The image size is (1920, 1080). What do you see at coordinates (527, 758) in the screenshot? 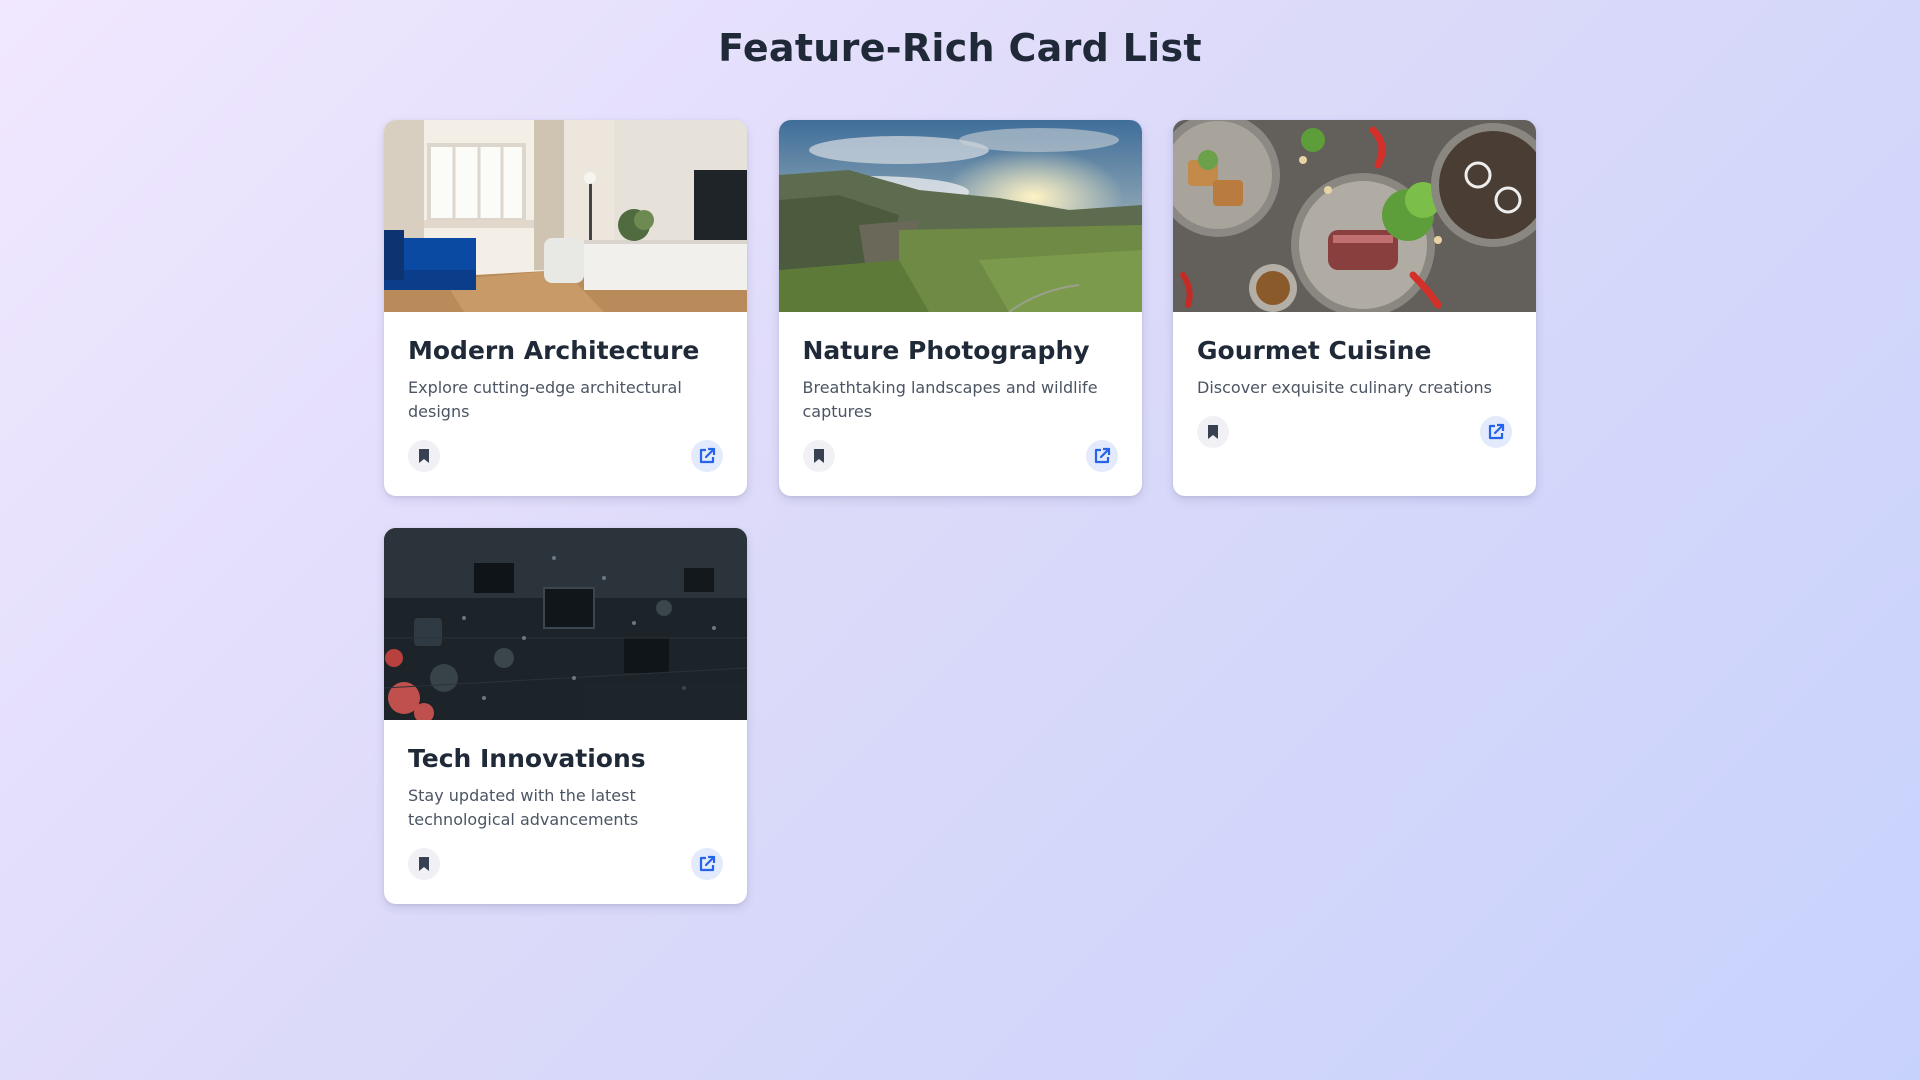
I see `card-title: Tech Innovations` at bounding box center [527, 758].